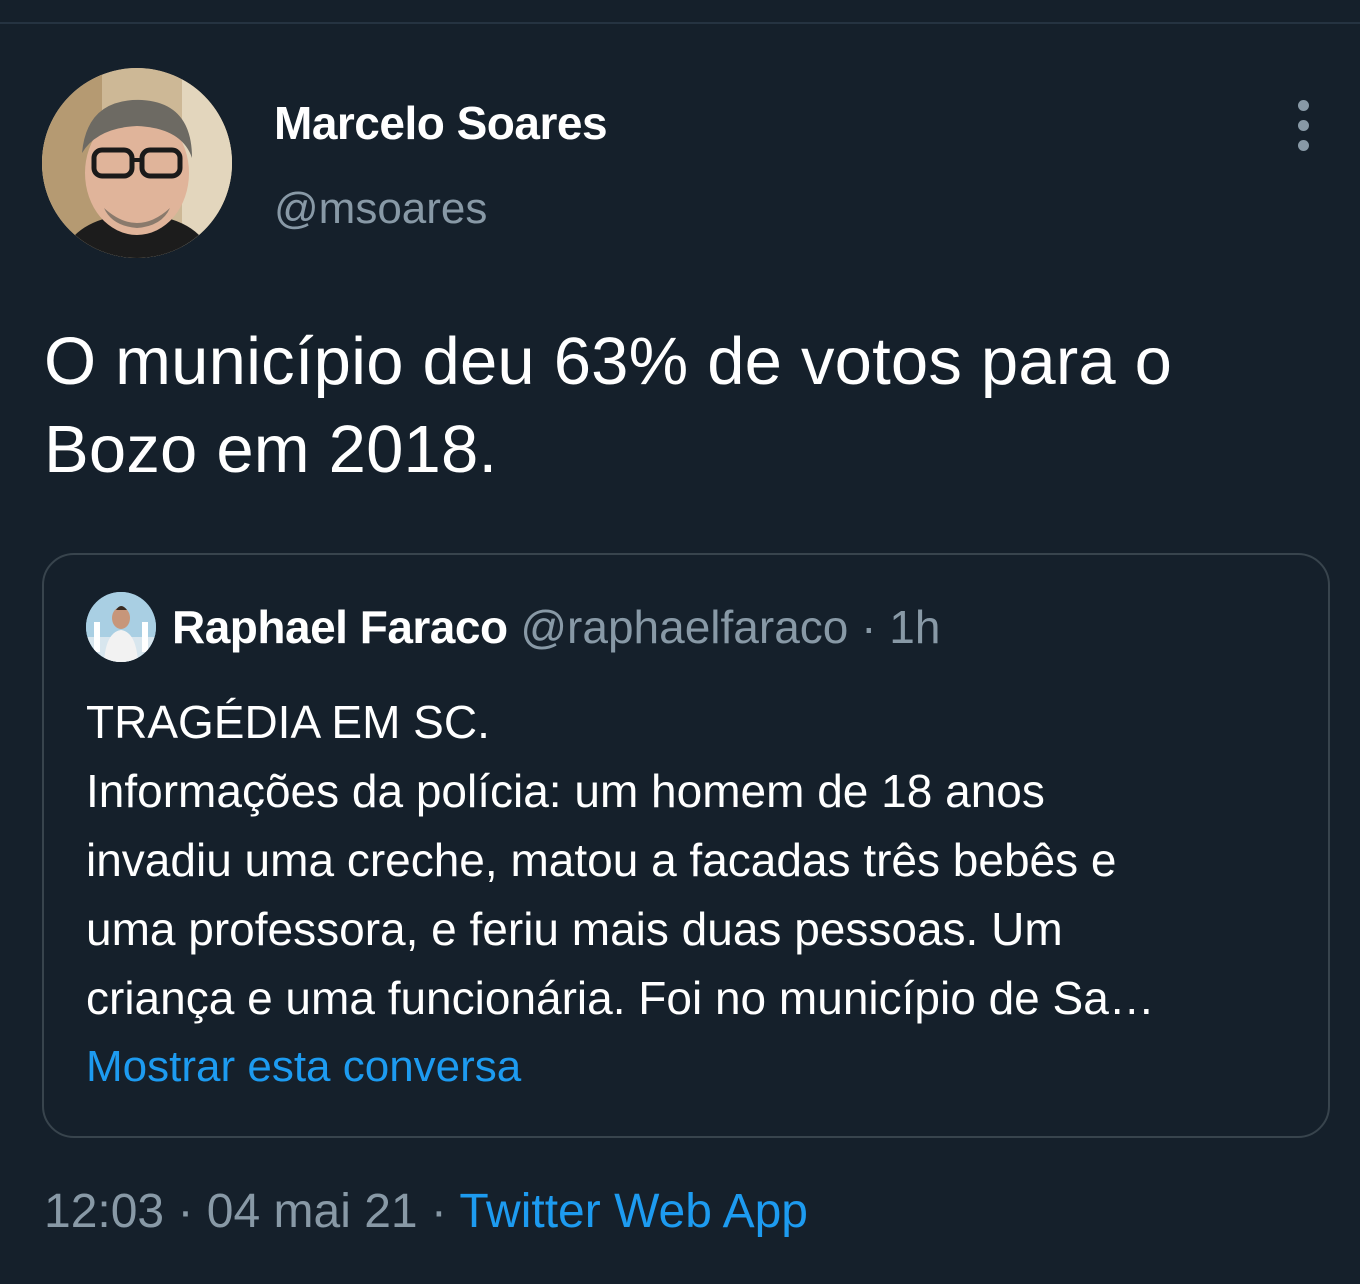 The height and width of the screenshot is (1284, 1360). Describe the element at coordinates (1304, 126) in the screenshot. I see `more-vertical-icon` at that location.